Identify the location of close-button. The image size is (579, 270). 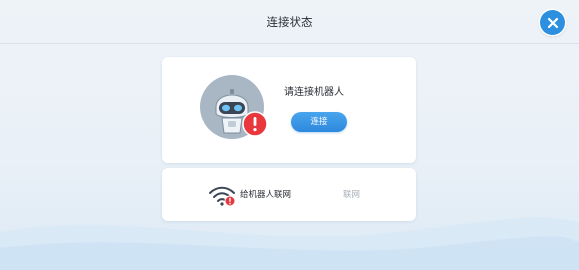
(552, 22).